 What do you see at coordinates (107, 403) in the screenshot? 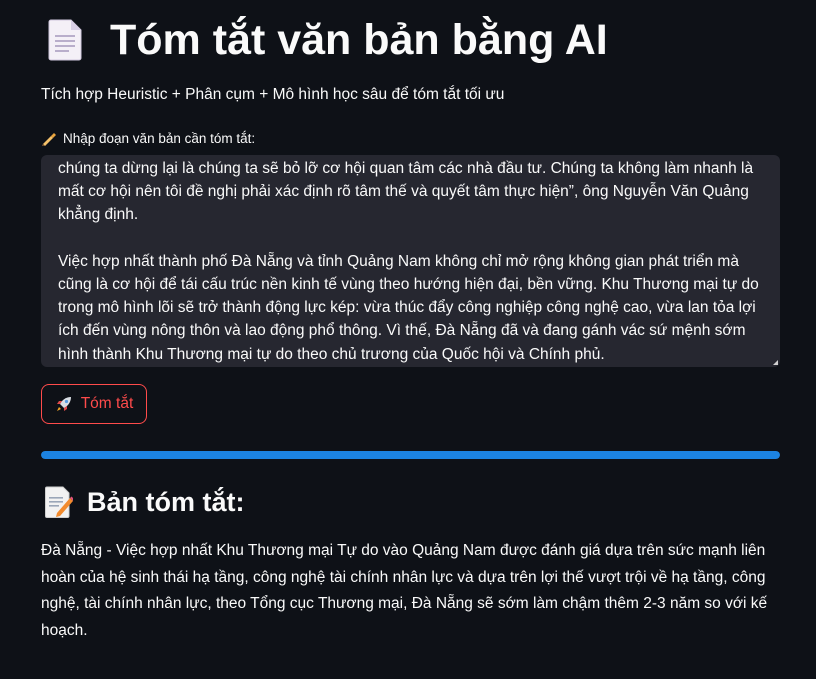
I see `summarize-button-label: Tóm tắt` at bounding box center [107, 403].